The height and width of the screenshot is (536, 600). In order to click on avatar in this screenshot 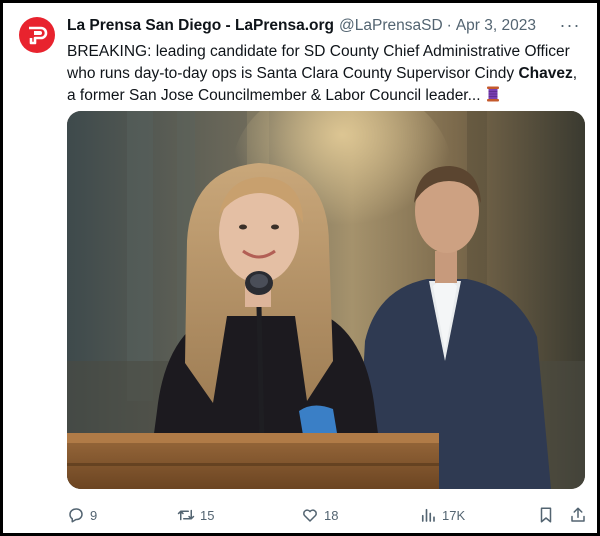, I will do `click(37, 35)`.